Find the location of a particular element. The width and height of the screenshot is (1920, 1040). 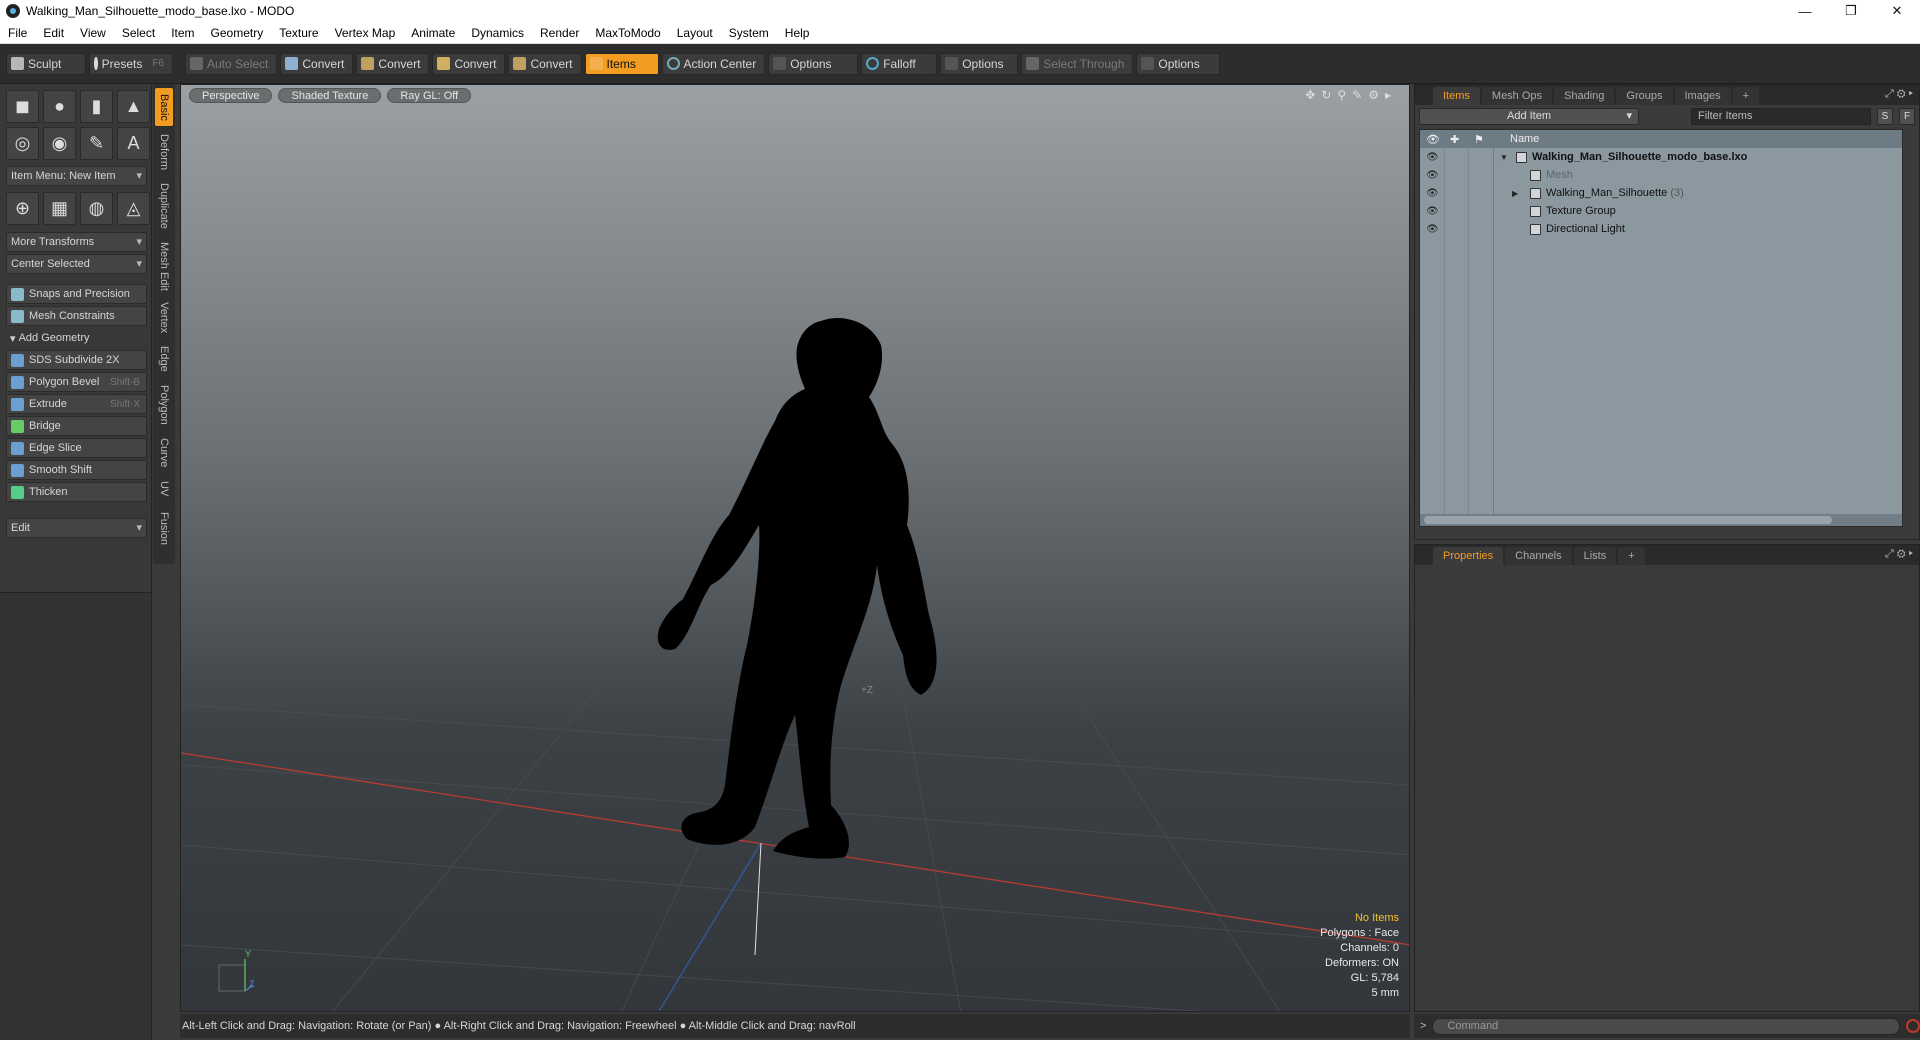

grid-icon: ▦ is located at coordinates (59, 208).